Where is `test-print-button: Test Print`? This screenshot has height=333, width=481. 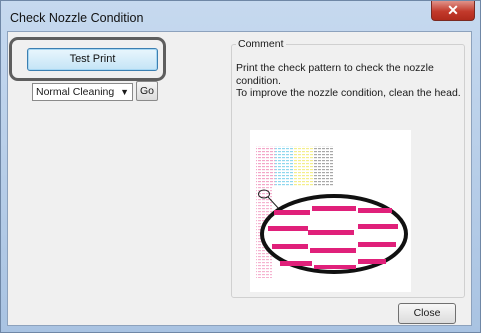
test-print-button: Test Print is located at coordinates (92, 59).